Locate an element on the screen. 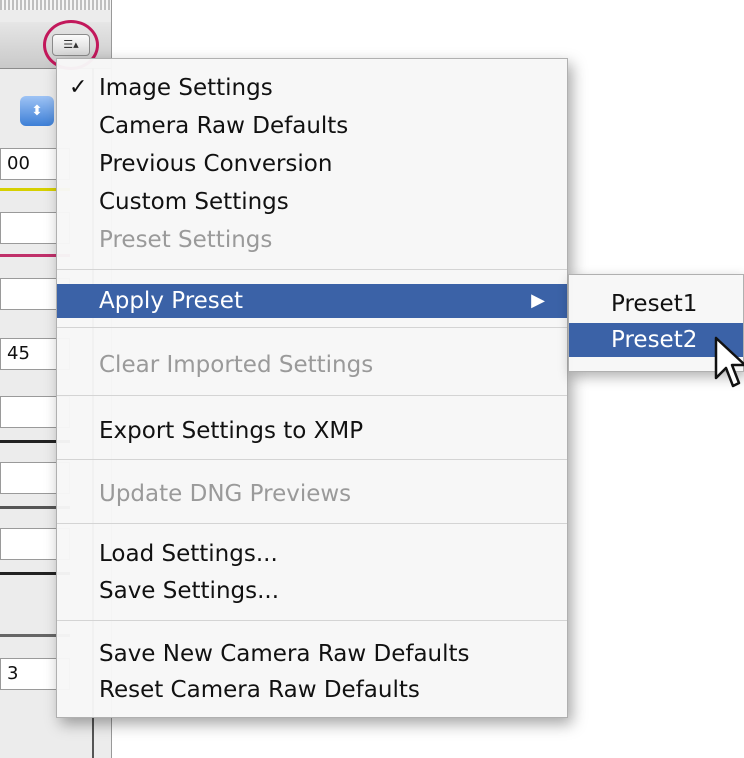  menu-item-label: Export Settings to XMP is located at coordinates (231, 431).